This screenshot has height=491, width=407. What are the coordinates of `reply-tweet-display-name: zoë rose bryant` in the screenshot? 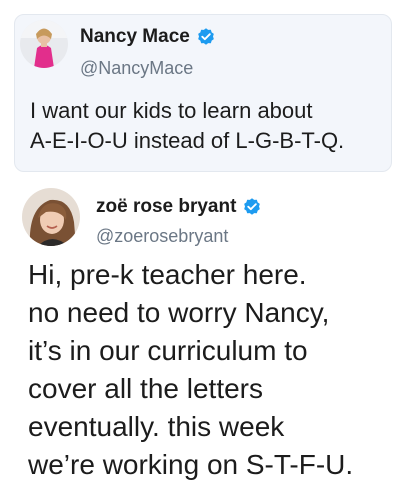 It's located at (166, 207).